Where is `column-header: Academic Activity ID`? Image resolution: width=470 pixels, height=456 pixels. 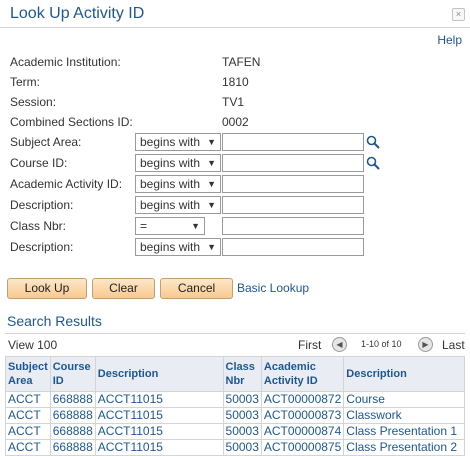
column-header: Academic Activity ID is located at coordinates (302, 374).